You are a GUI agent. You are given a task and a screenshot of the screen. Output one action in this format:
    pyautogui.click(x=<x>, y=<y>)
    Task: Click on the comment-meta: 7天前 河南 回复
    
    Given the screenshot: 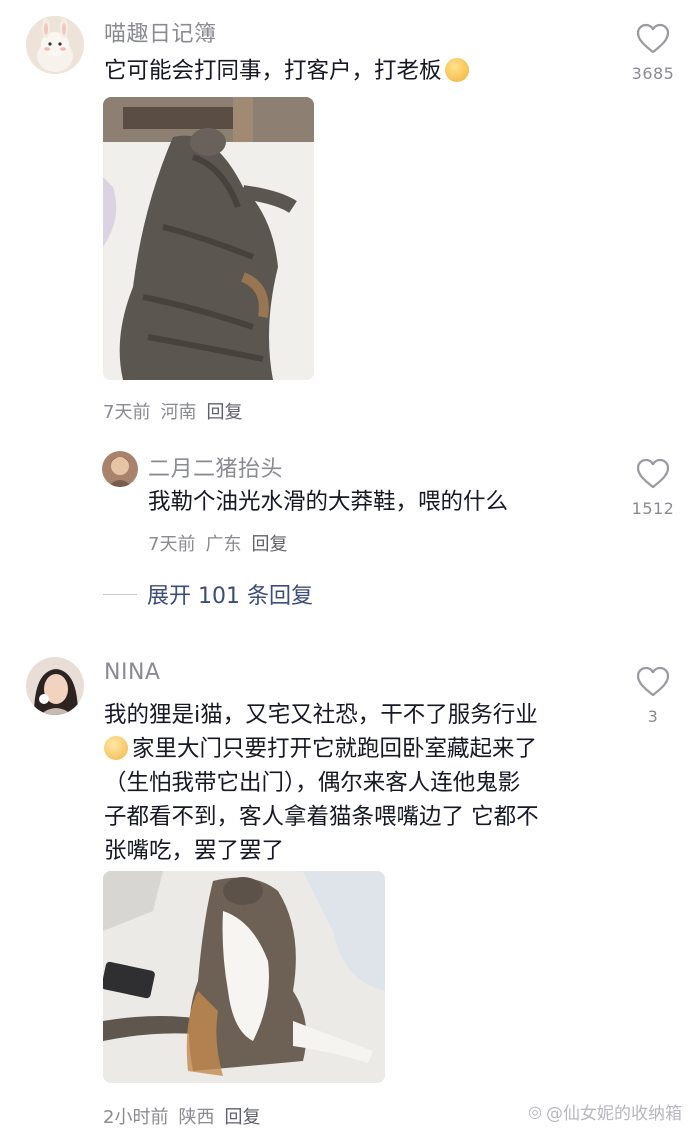 What is the action you would take?
    pyautogui.click(x=172, y=411)
    